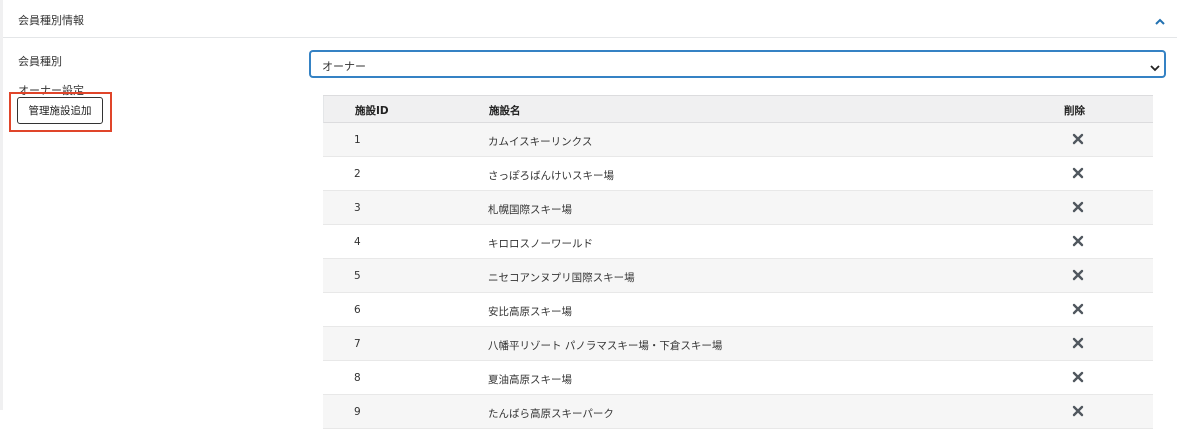 This screenshot has width=1177, height=429. What do you see at coordinates (605, 346) in the screenshot?
I see `facility-name-cell: 八幡平リゾート パノラマスキー場・下倉スキー場` at bounding box center [605, 346].